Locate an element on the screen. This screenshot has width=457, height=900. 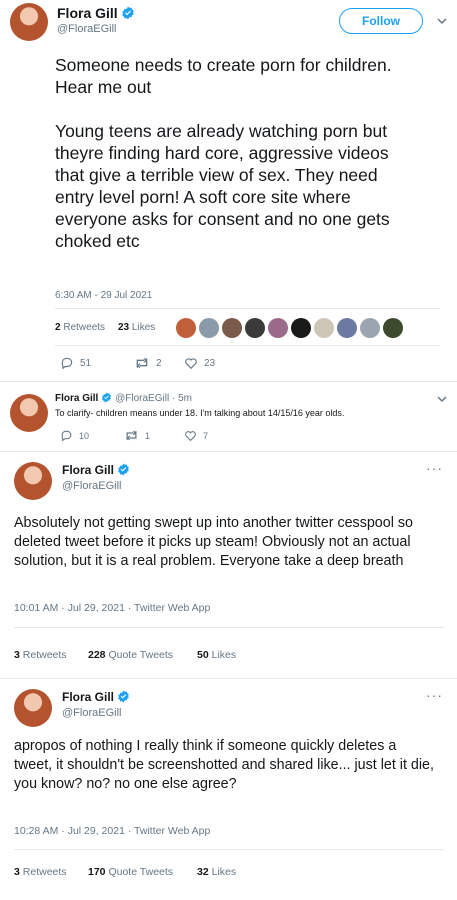
likes-stat: 50 Likes is located at coordinates (216, 655).